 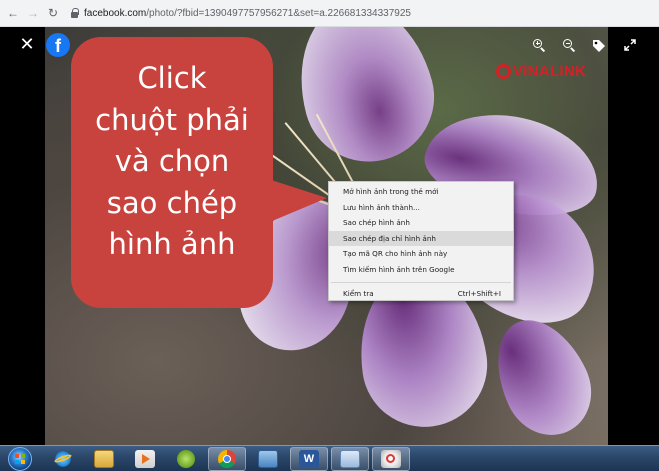 What do you see at coordinates (296, 201) in the screenshot?
I see `callout-tail` at bounding box center [296, 201].